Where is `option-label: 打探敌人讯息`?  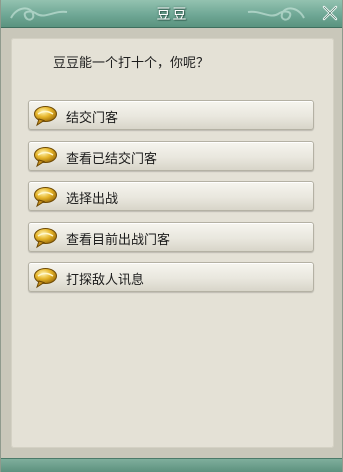
option-label: 打探敌人讯息 is located at coordinates (105, 280).